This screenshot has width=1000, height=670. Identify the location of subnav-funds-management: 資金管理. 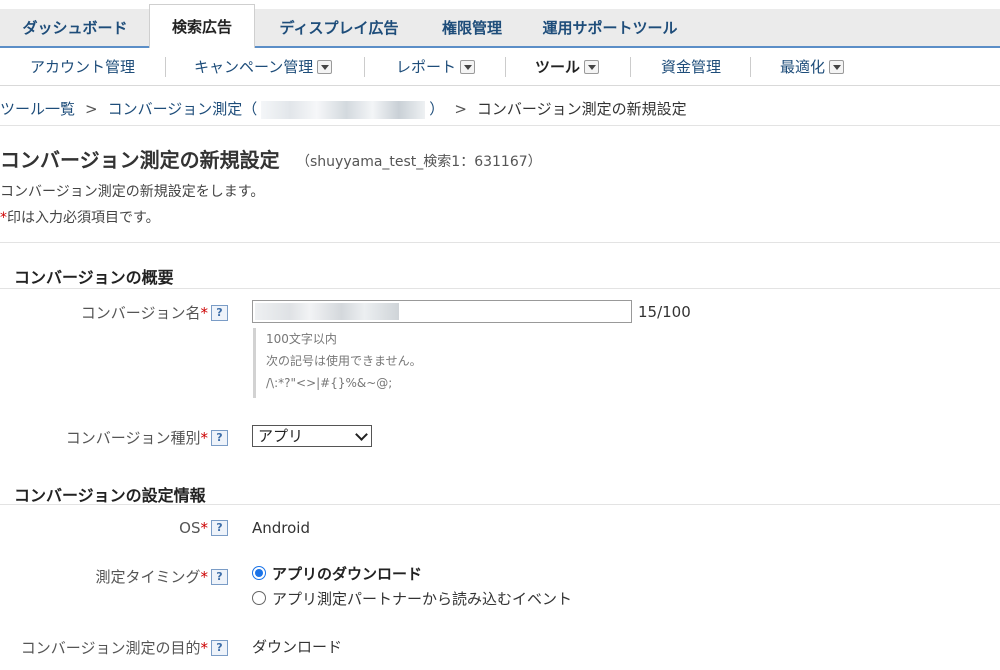
(691, 67).